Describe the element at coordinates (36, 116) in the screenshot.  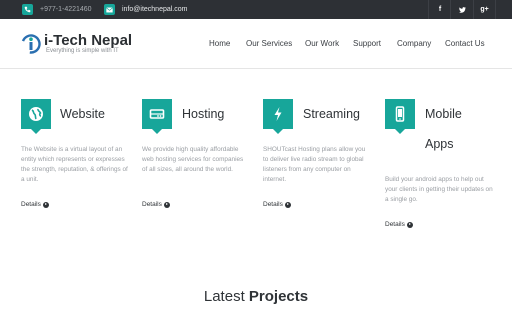
I see `globe-icon` at that location.